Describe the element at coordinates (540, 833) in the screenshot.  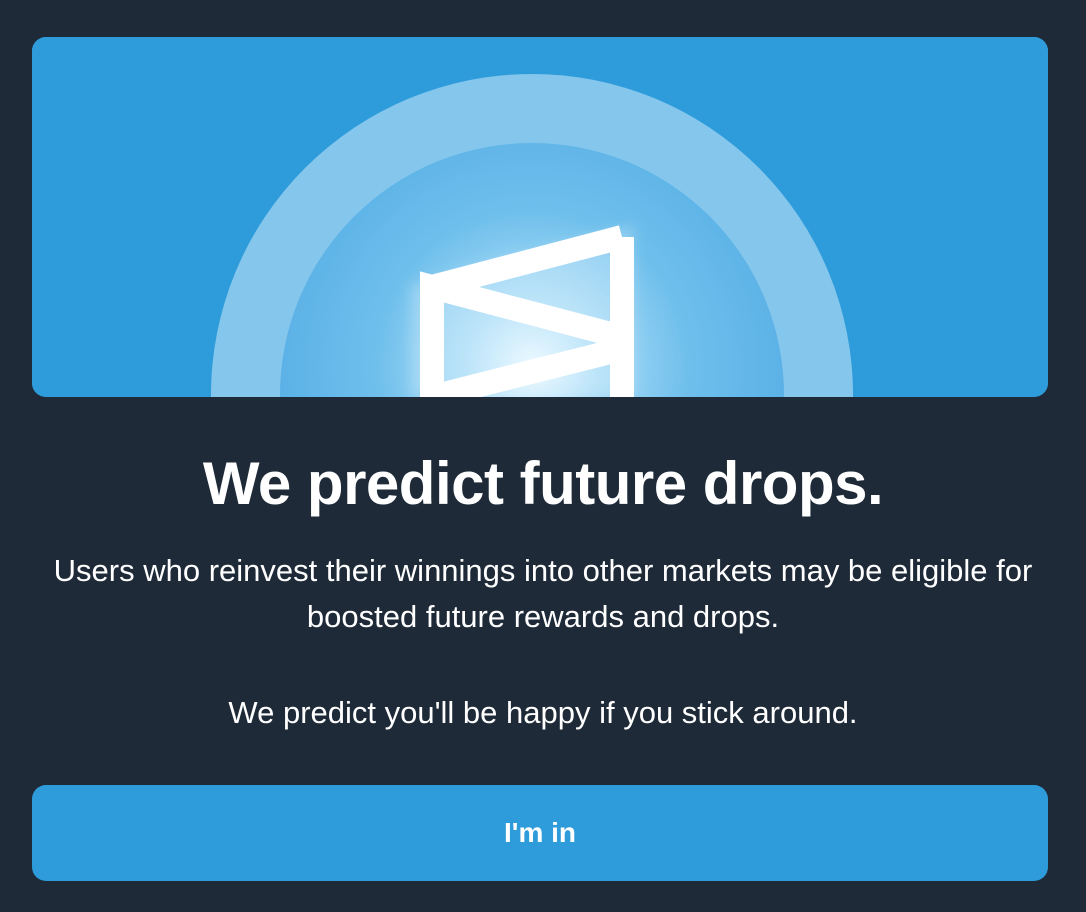
I see `im-in-button: I'm in` at that location.